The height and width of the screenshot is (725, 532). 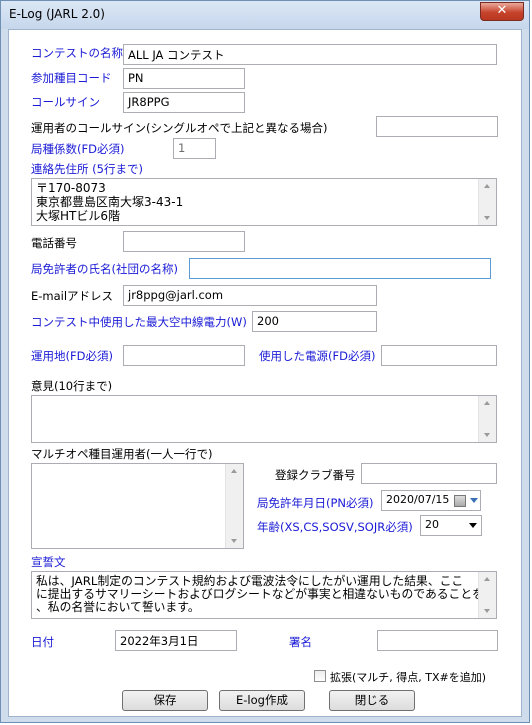 What do you see at coordinates (234, 506) in the screenshot?
I see `multi-operators-scrollbar` at bounding box center [234, 506].